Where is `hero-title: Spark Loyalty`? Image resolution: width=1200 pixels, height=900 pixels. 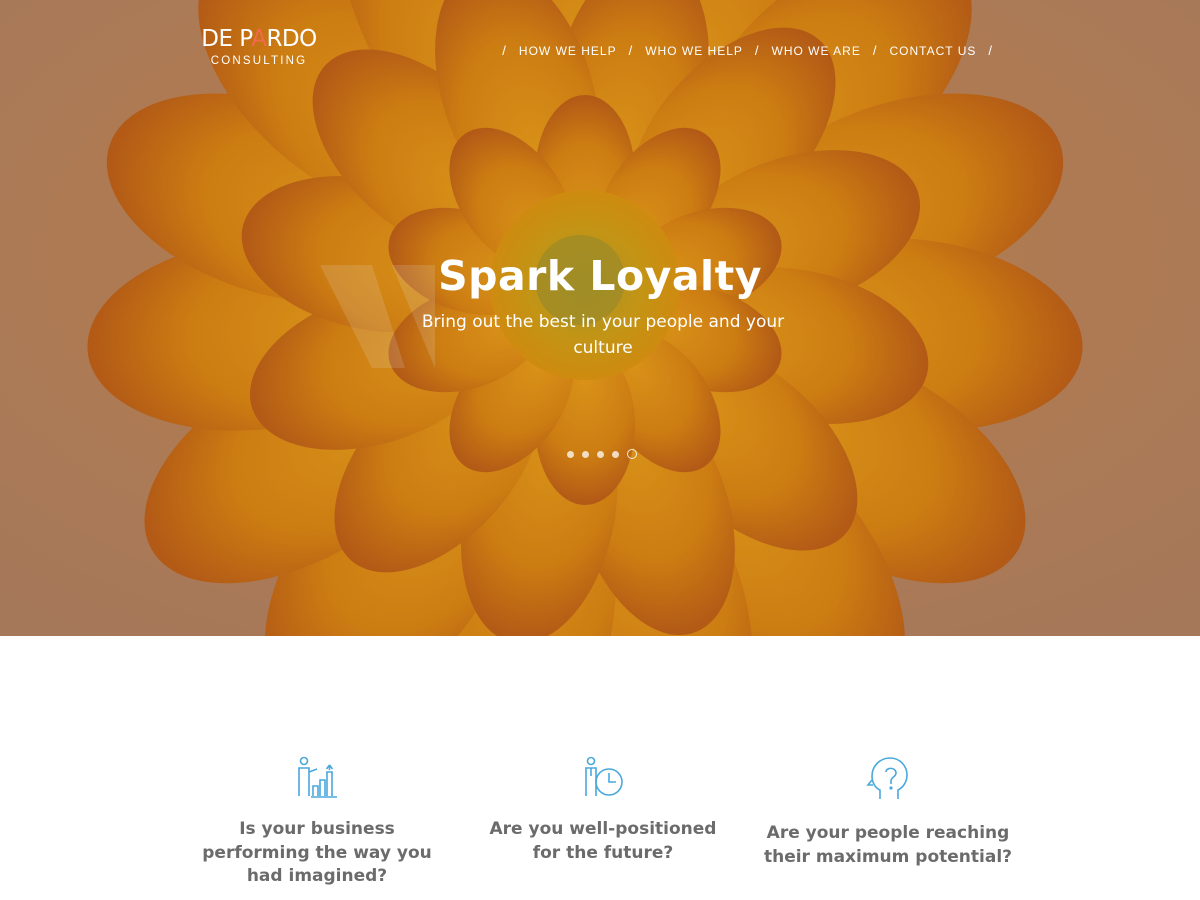
hero-title: Spark Loyalty is located at coordinates (600, 276).